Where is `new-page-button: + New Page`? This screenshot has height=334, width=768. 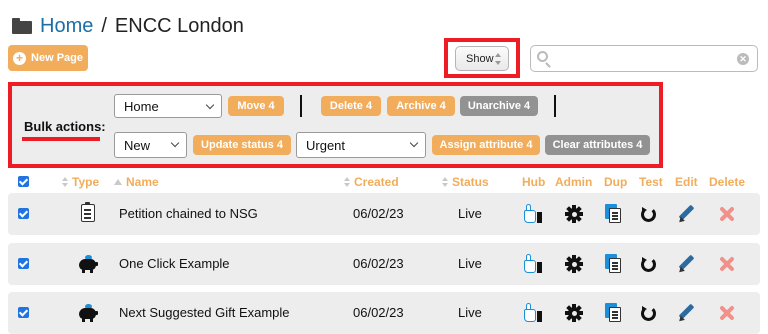 new-page-button: + New Page is located at coordinates (48, 58).